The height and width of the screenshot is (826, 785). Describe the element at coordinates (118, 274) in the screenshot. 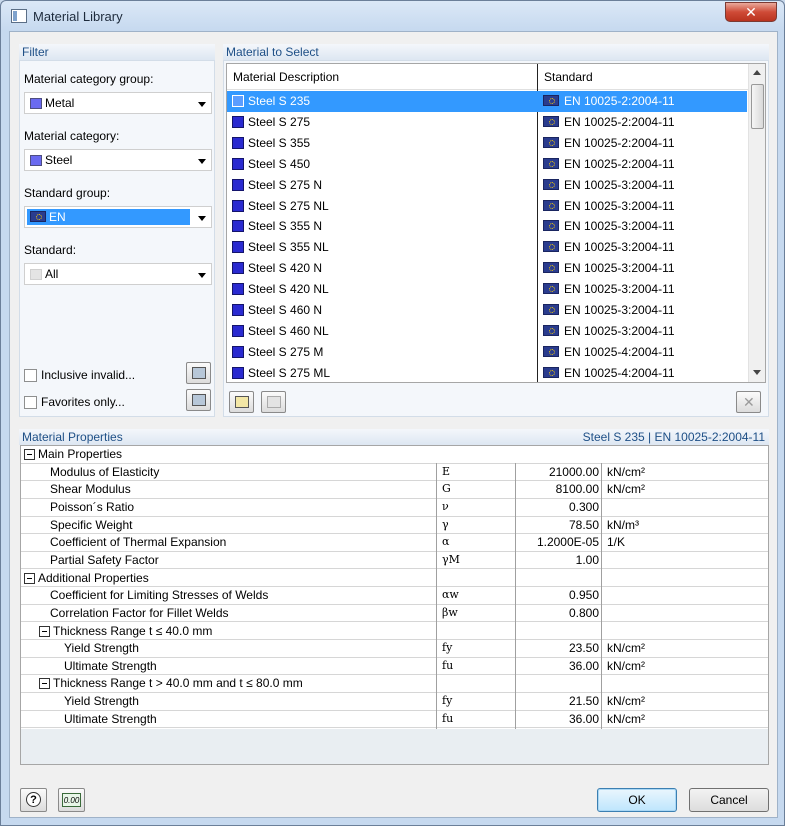

I see `standard-select: All` at that location.